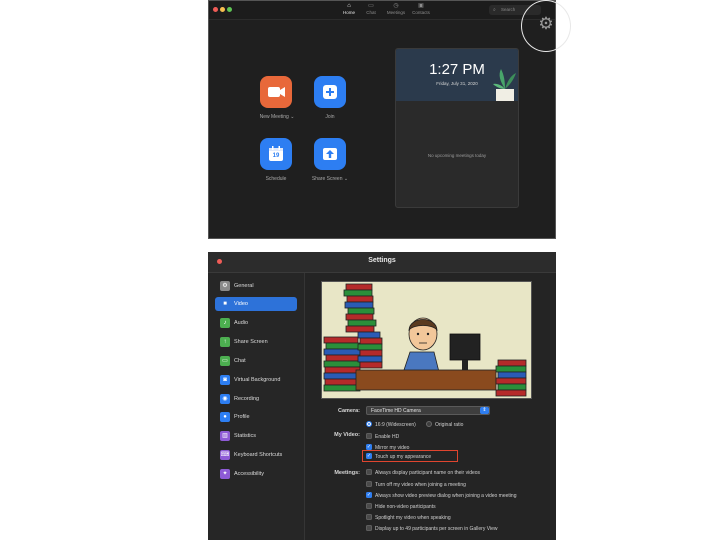 This screenshot has width=720, height=540. What do you see at coordinates (225, 342) in the screenshot?
I see `share-screen-icon: ↑` at bounding box center [225, 342].